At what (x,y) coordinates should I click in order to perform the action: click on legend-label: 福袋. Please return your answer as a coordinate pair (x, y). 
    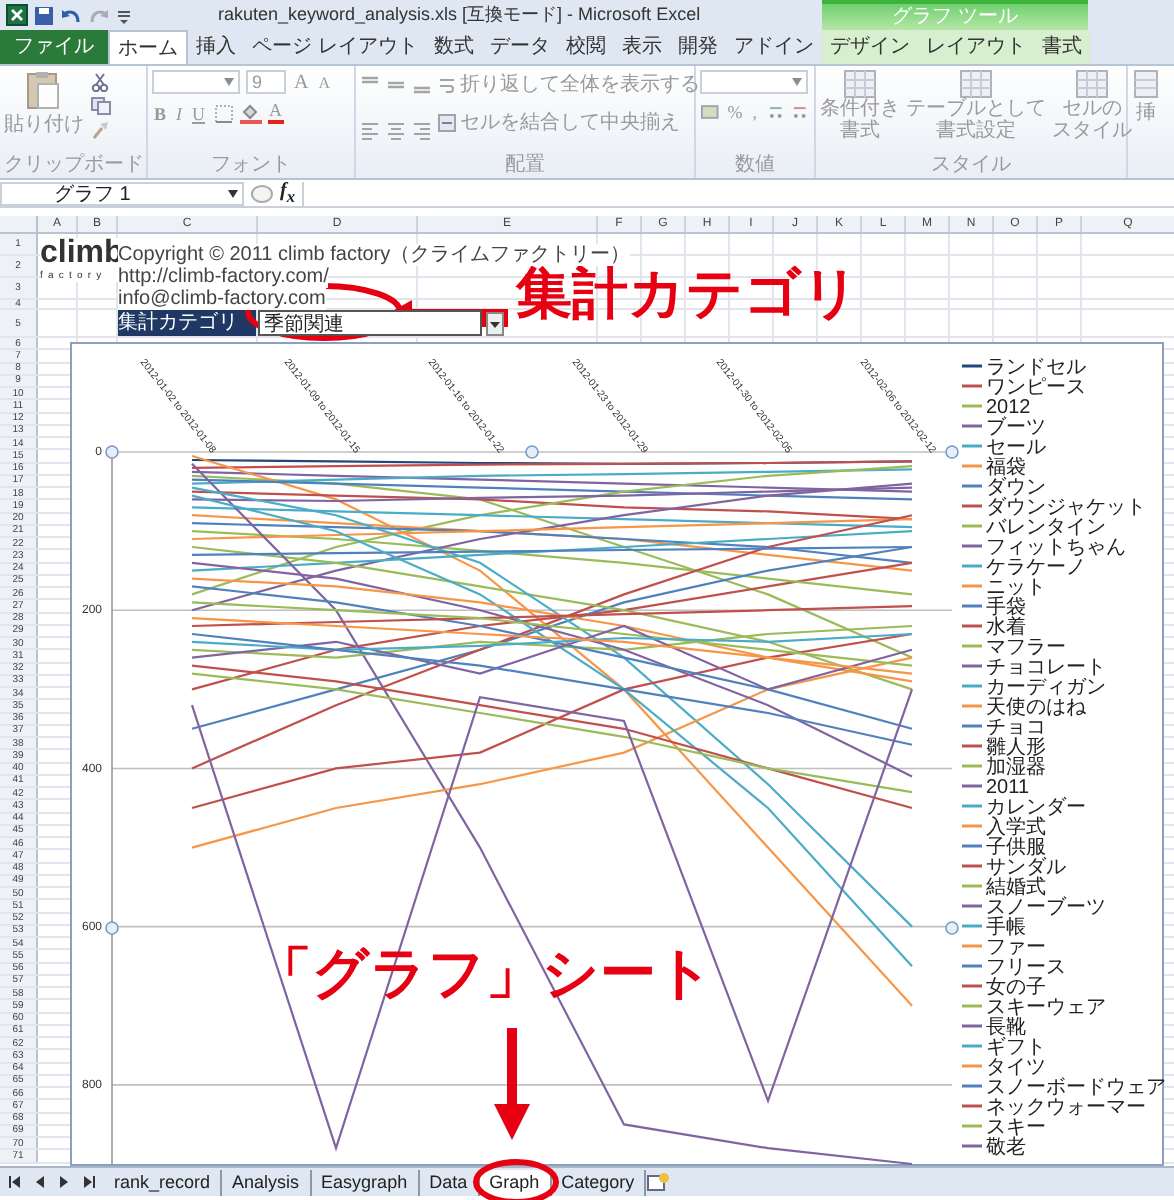
    Looking at the image, I should click on (1006, 468).